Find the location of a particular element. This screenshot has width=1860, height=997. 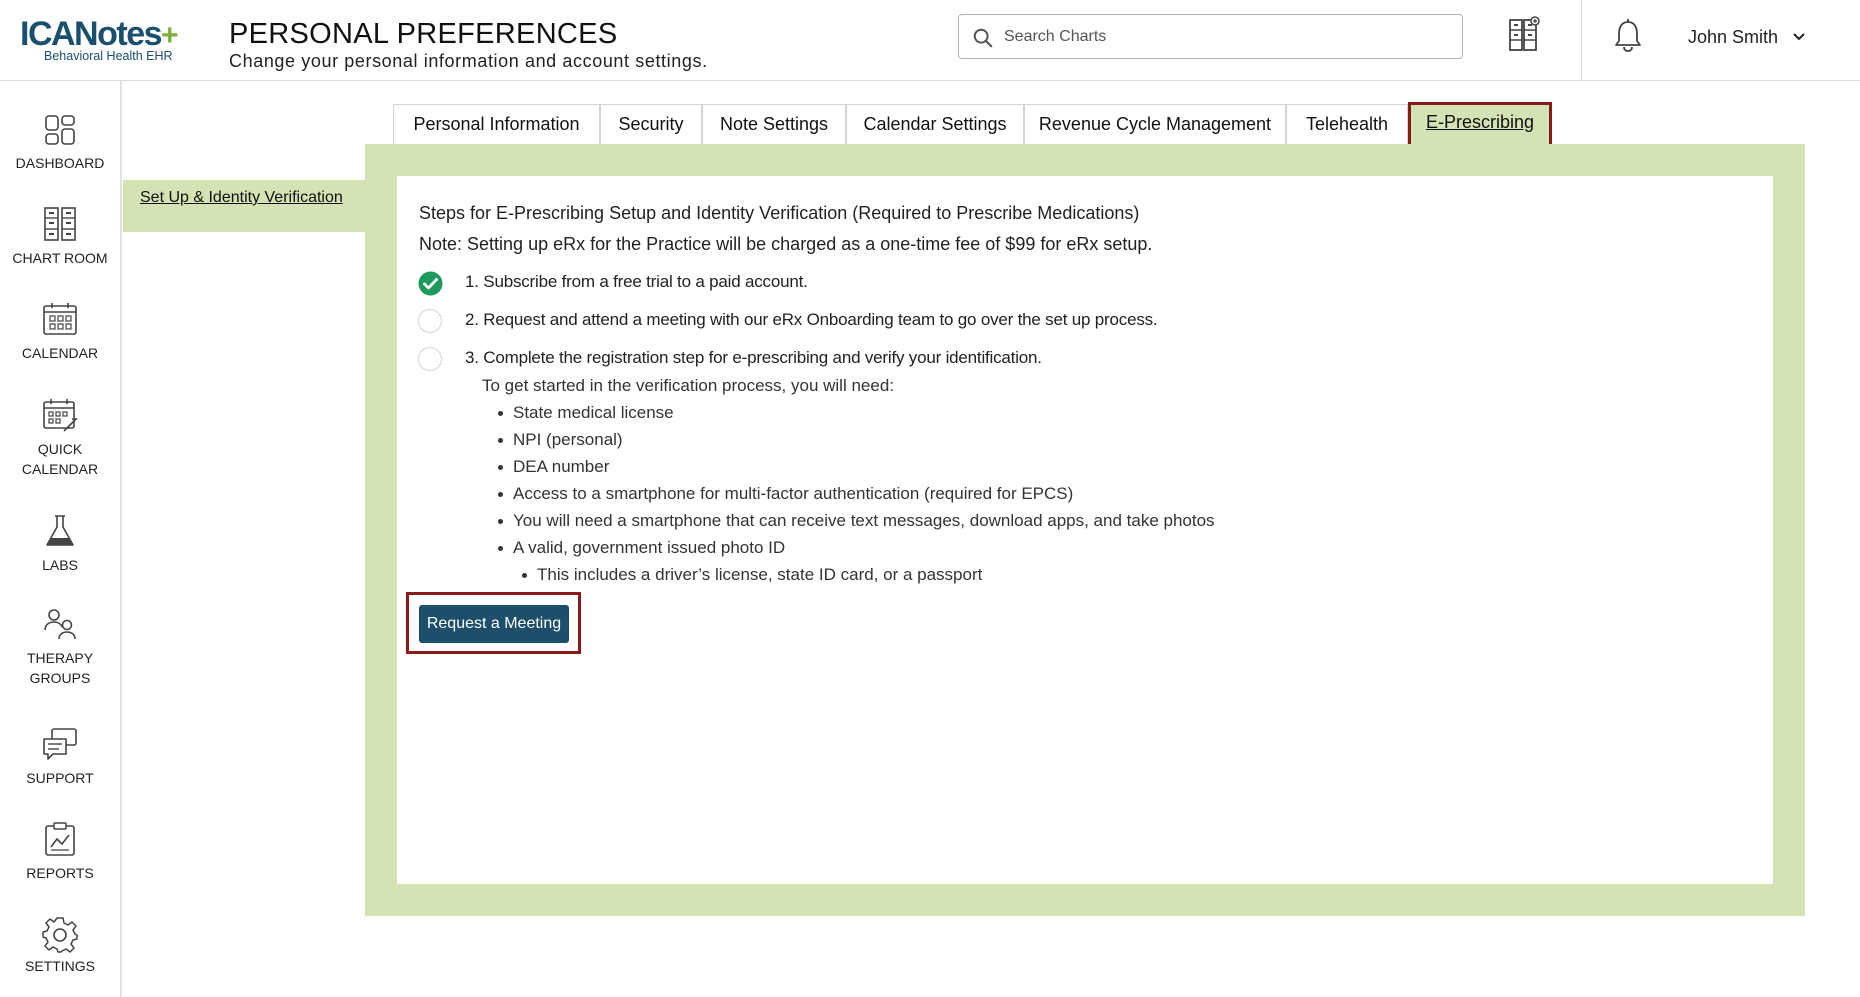

logo-plus: + is located at coordinates (170, 35).